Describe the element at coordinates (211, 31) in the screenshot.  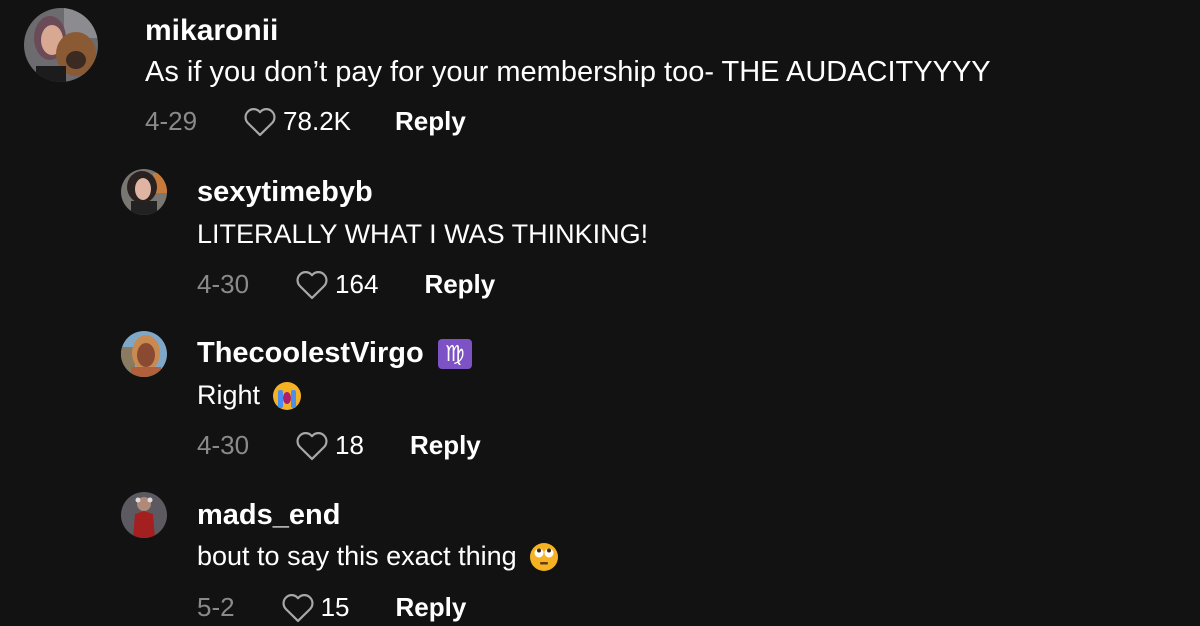
I see `username: mikaronii` at that location.